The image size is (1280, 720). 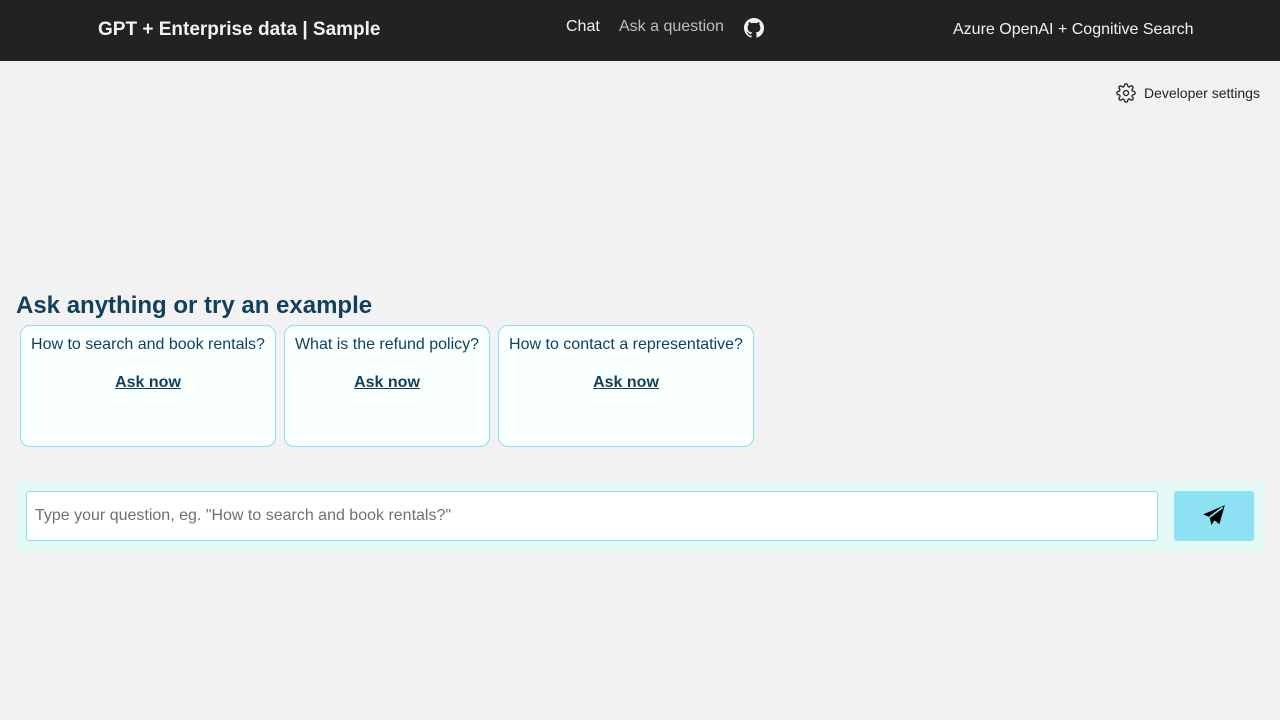 What do you see at coordinates (194, 305) in the screenshot?
I see `page-heading: Ask anything or try an example` at bounding box center [194, 305].